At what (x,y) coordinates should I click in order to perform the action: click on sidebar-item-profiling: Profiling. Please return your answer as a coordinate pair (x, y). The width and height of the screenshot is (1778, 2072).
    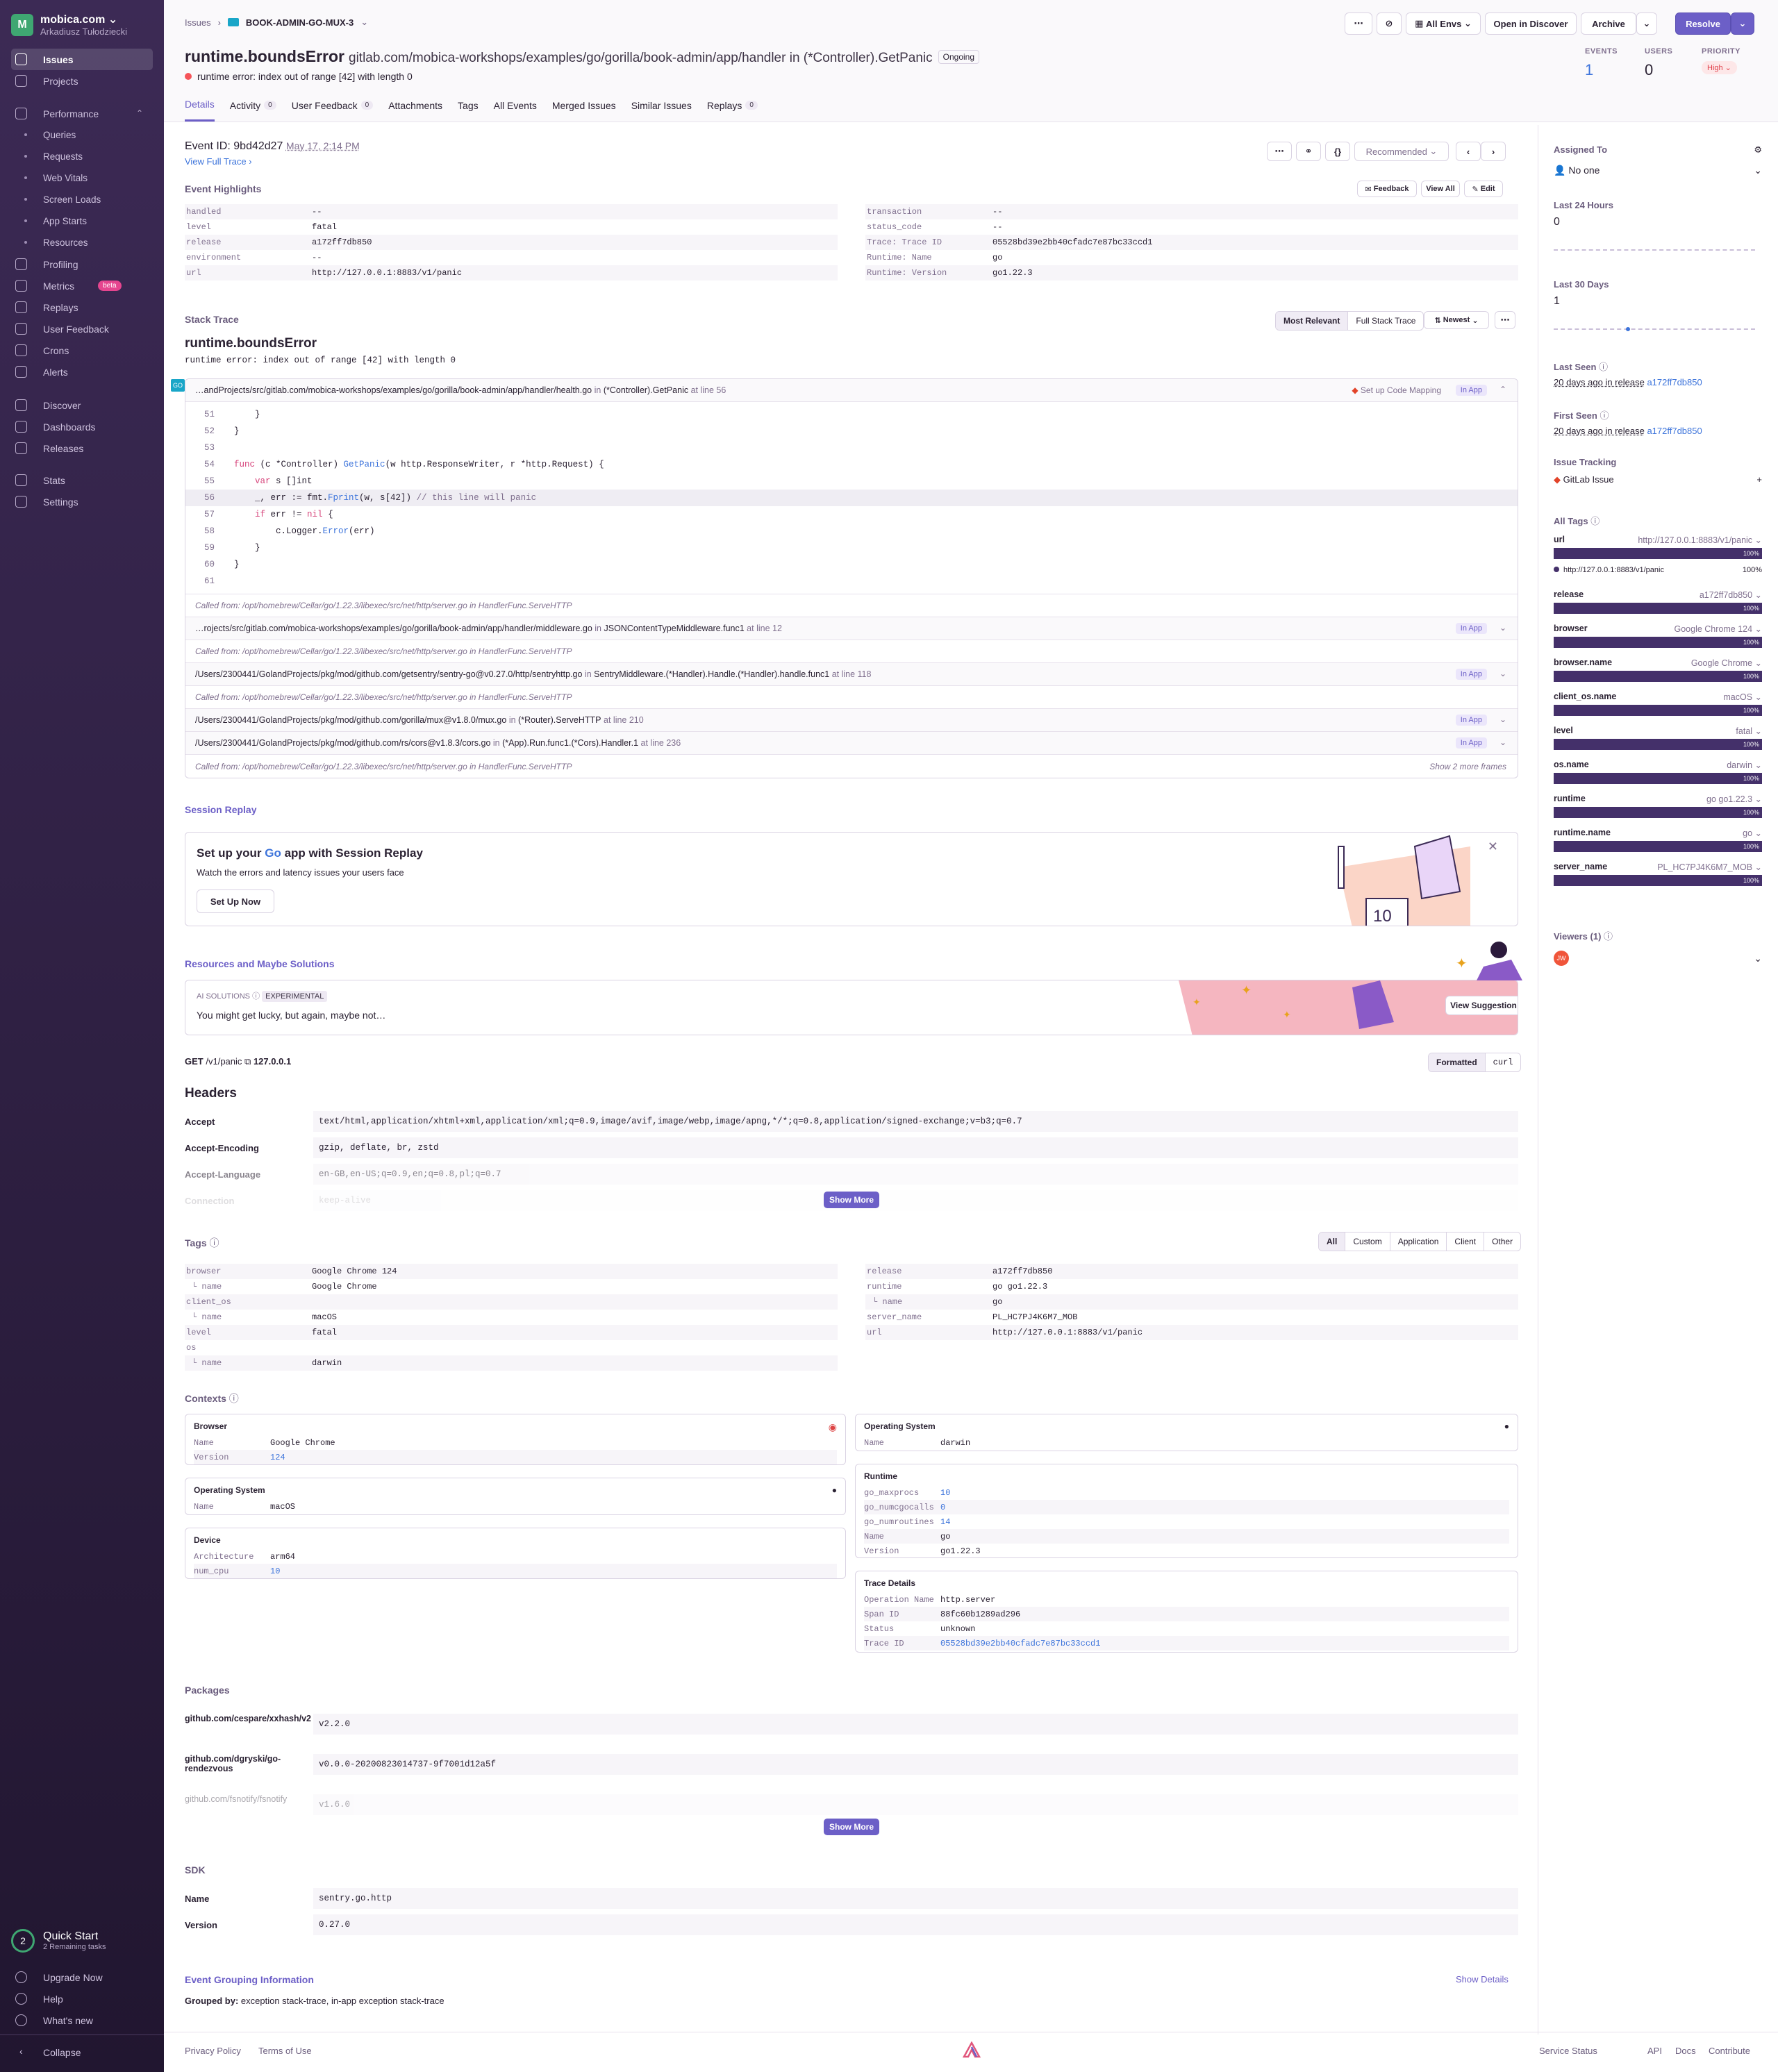
    Looking at the image, I should click on (82, 264).